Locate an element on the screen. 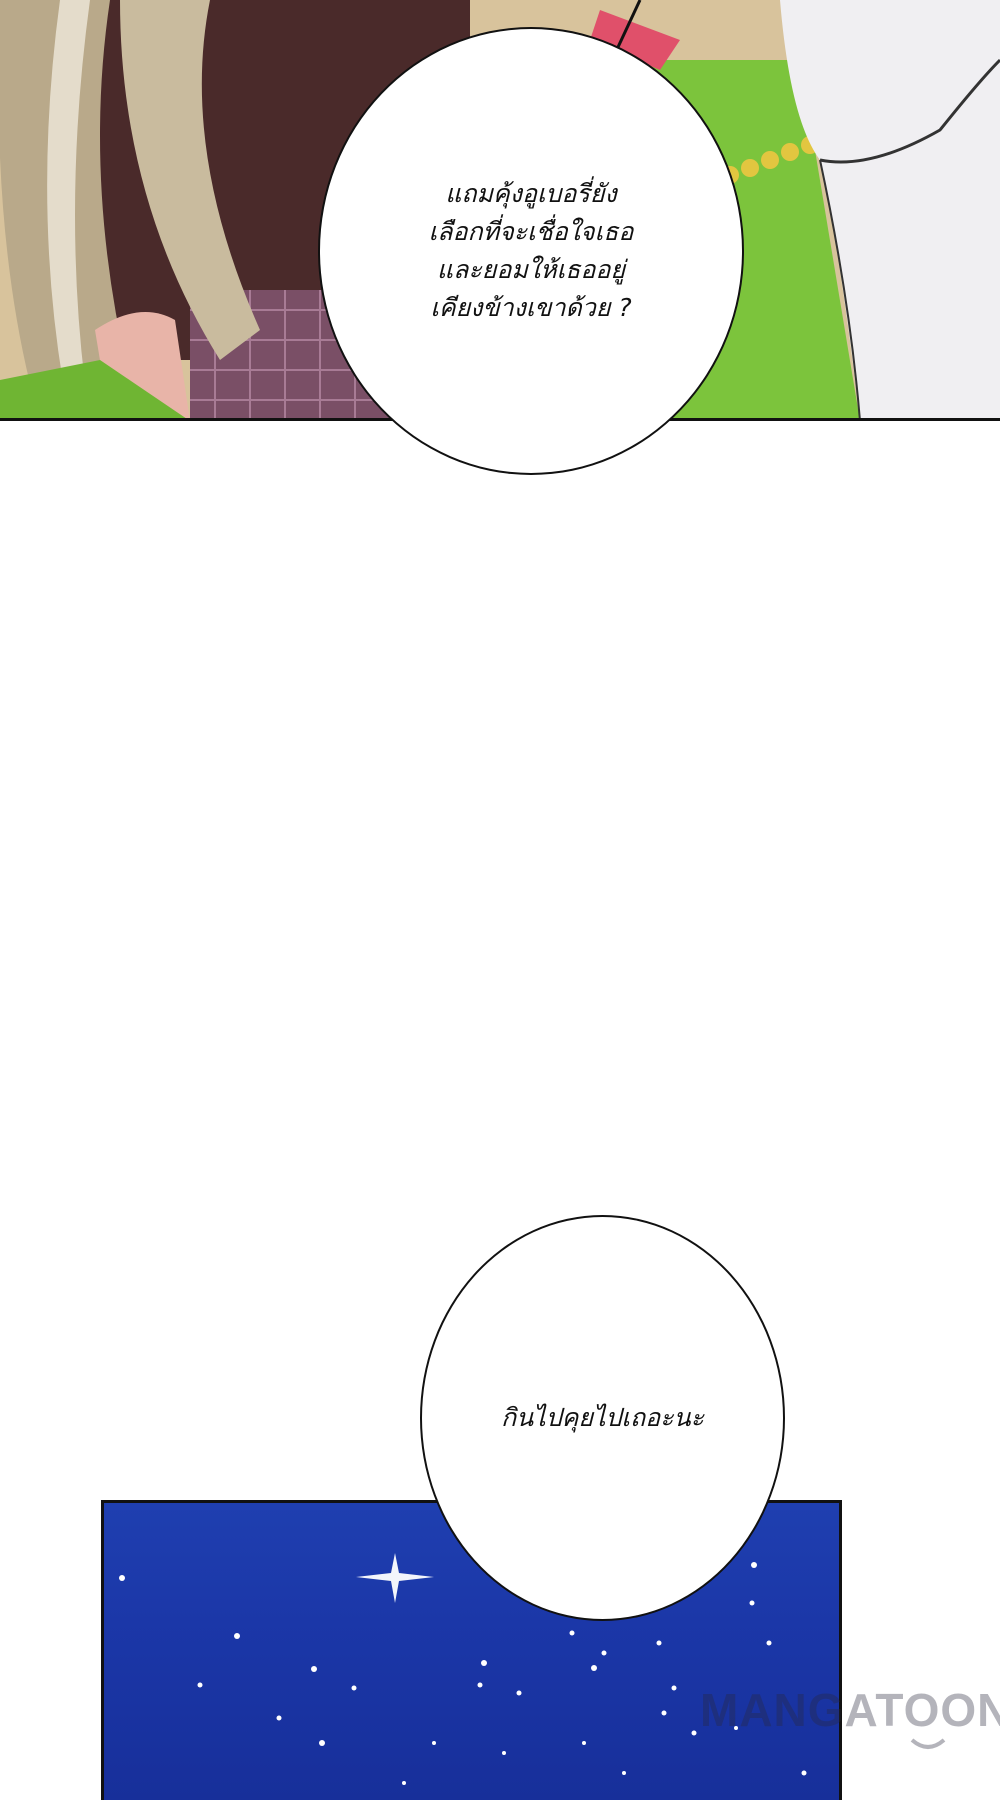  dialogue-line: แถมคุ้งอูเบอรี่ยัง is located at coordinates (531, 193).